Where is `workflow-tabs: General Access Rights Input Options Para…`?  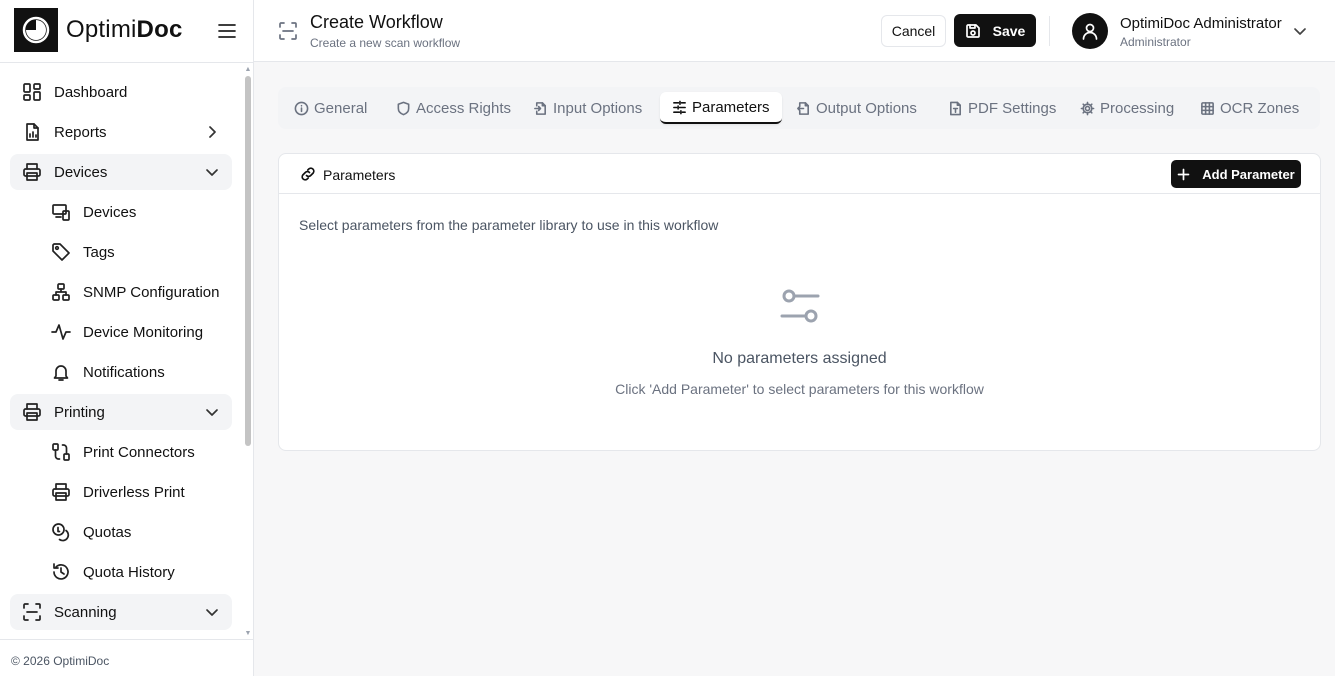 workflow-tabs: General Access Rights Input Options Para… is located at coordinates (799, 108).